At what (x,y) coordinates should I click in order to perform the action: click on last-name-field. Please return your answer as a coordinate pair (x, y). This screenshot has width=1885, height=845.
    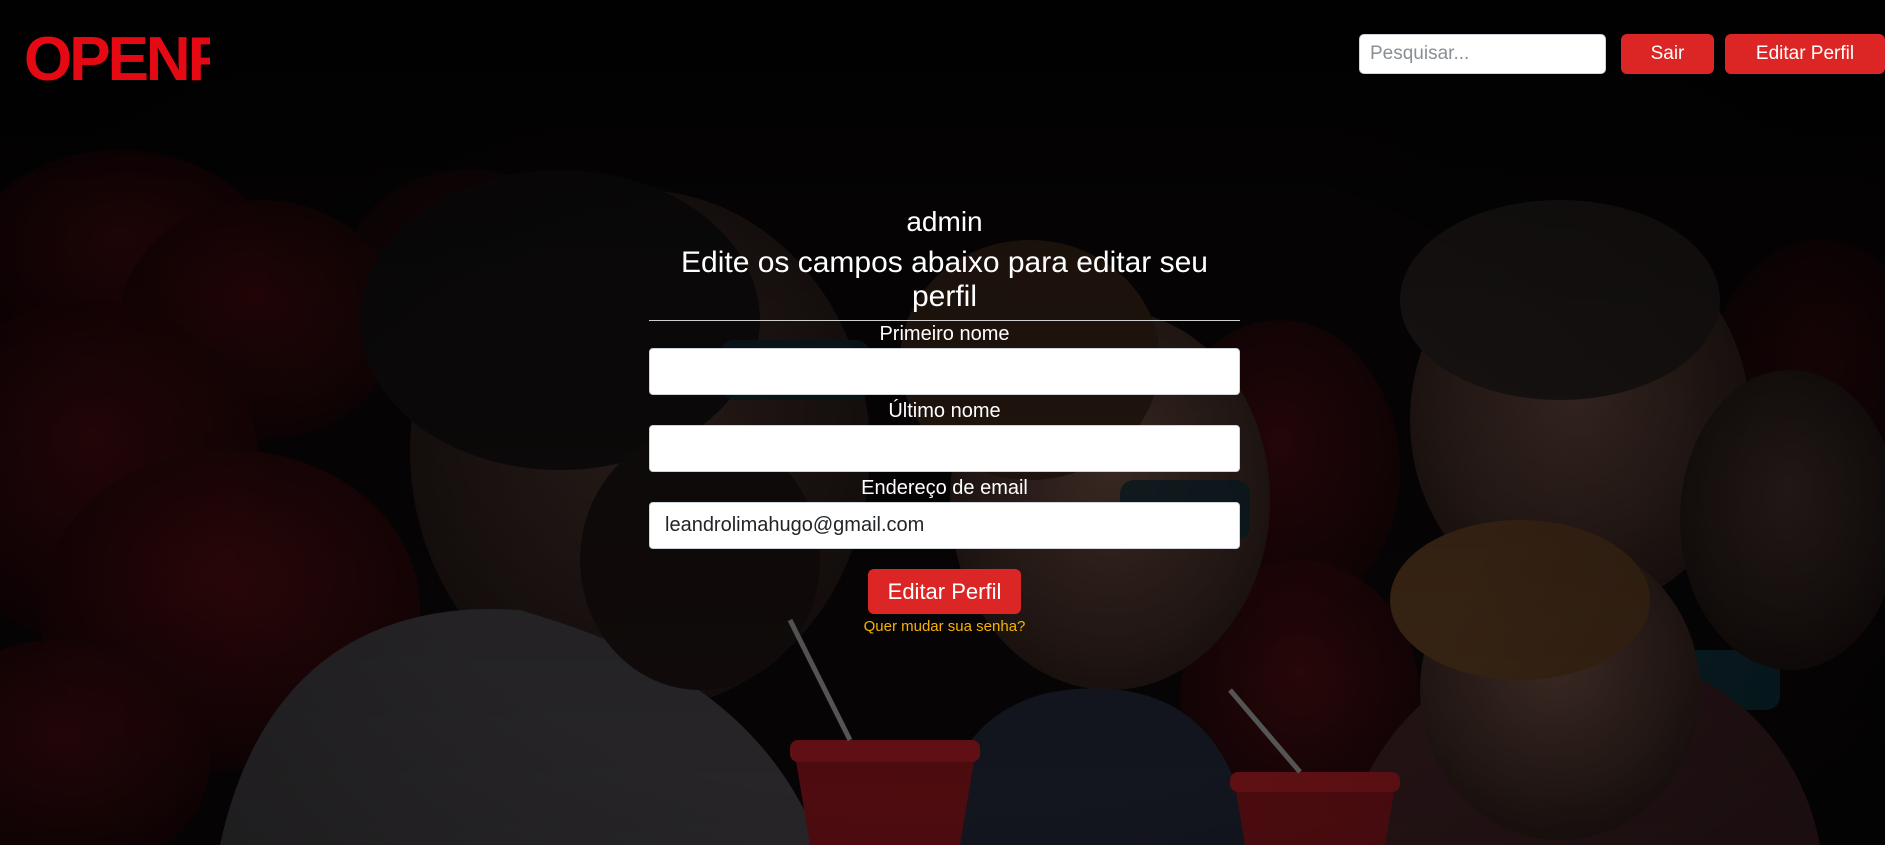
    Looking at the image, I should click on (944, 448).